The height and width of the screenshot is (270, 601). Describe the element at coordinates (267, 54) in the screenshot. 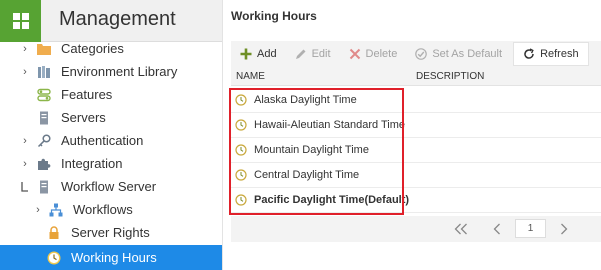

I see `add-button-label: Add` at that location.